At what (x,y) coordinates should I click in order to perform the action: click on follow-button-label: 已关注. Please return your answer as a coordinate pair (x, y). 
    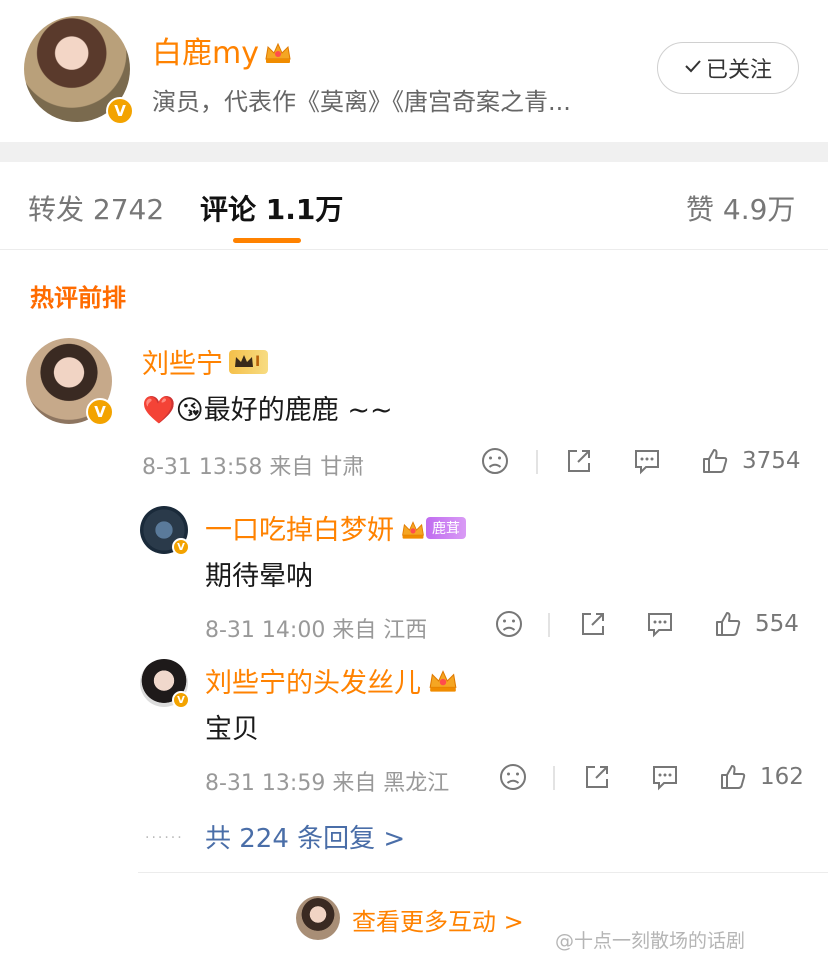
    Looking at the image, I should click on (738, 70).